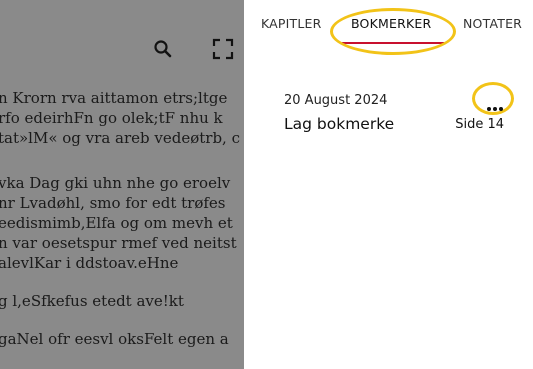 The image size is (533, 369). Describe the element at coordinates (496, 105) in the screenshot. I see `more-dots-icon` at that location.